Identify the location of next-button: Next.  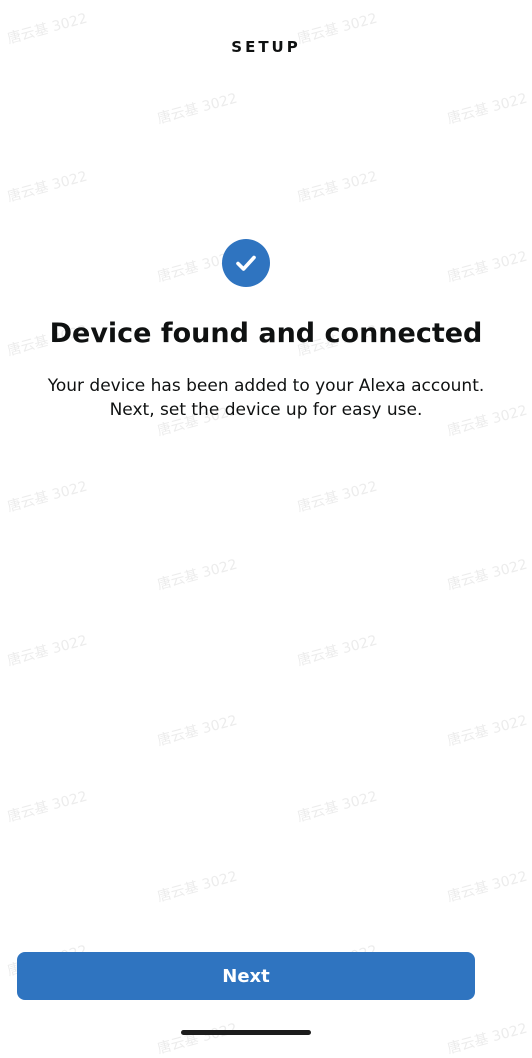
(246, 976).